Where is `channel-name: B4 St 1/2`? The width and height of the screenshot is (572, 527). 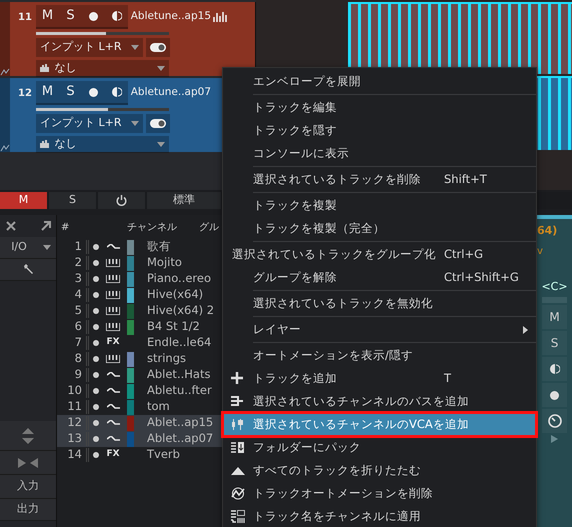
channel-name: B4 St 1/2 is located at coordinates (173, 327).